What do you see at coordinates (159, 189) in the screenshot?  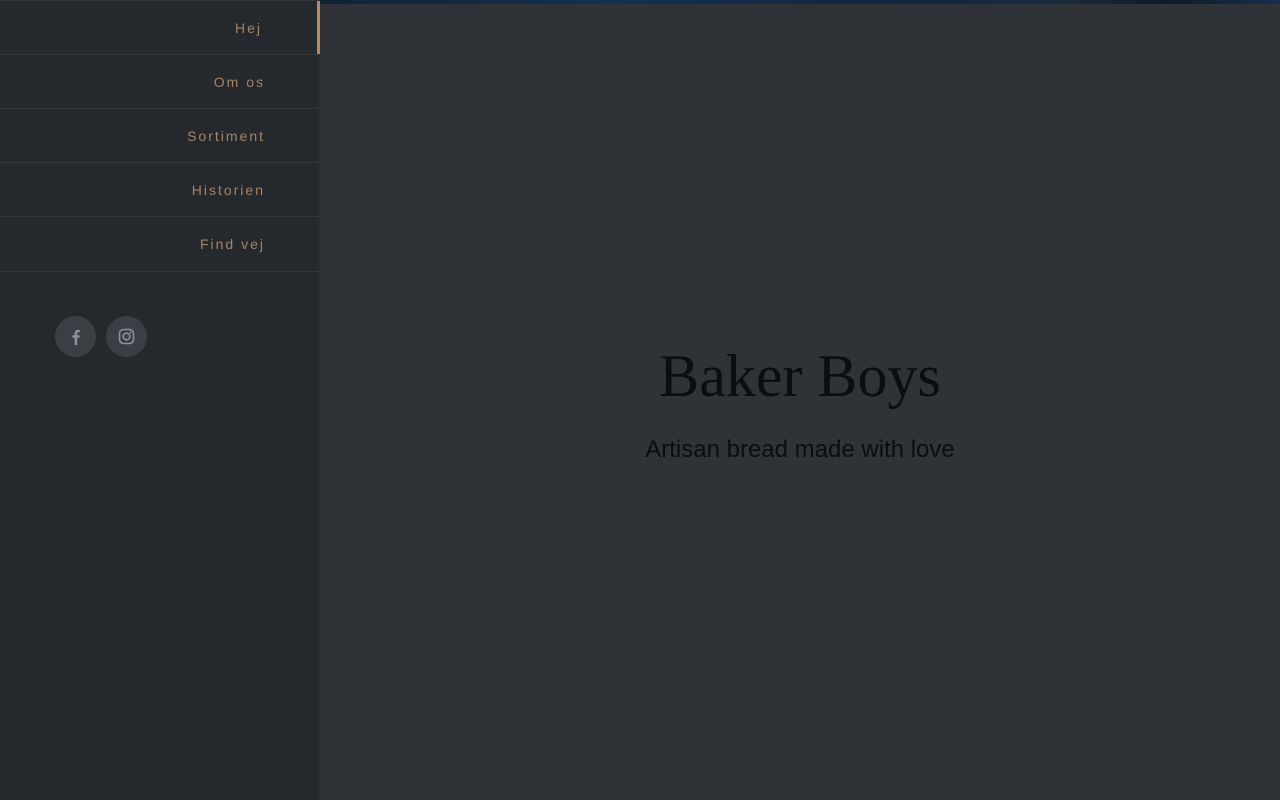 I see `nav-item-historien: Historien` at bounding box center [159, 189].